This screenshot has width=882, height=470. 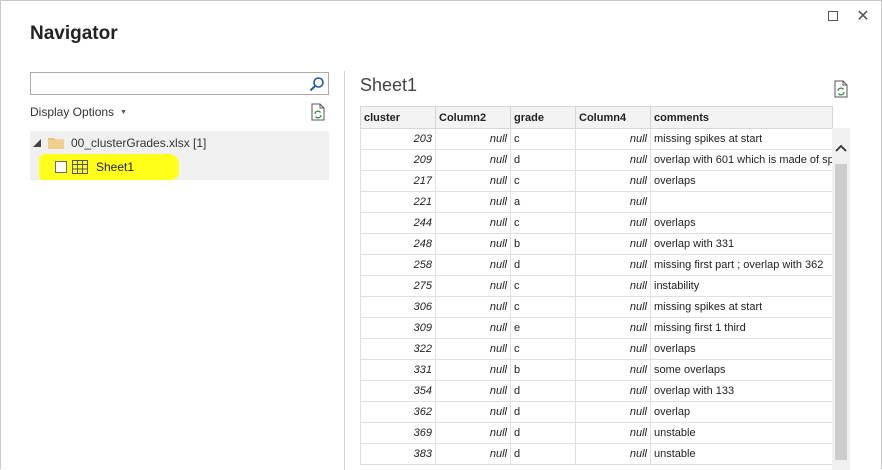 I want to click on folder-icon, so click(x=56, y=143).